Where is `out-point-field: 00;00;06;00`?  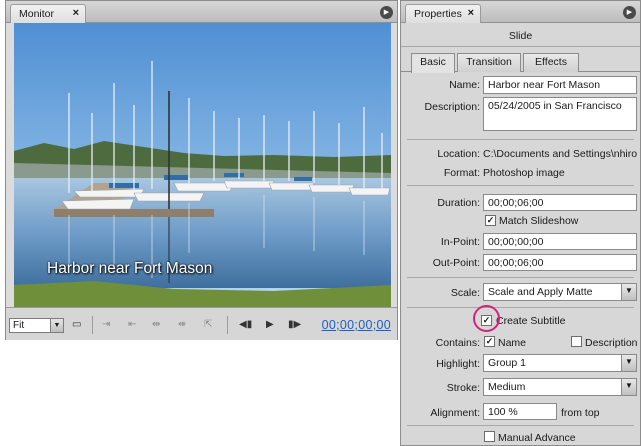
out-point-field: 00;00;06;00 is located at coordinates (560, 262).